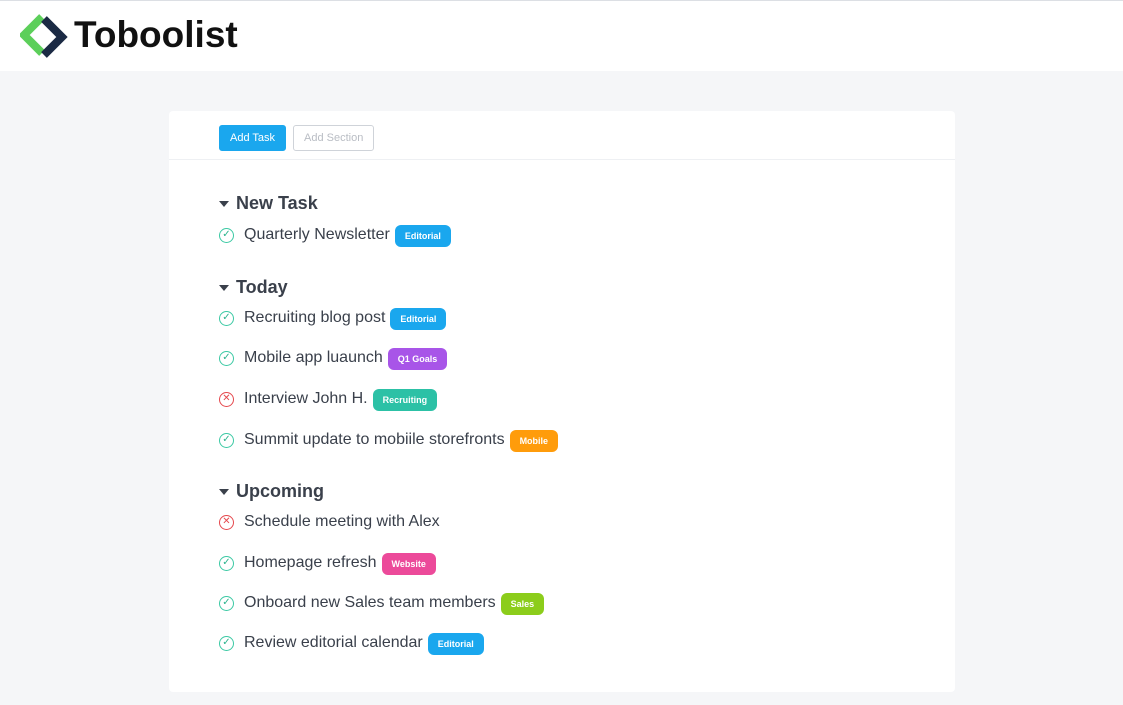 Image resolution: width=1123 pixels, height=705 pixels. I want to click on task-title: Interview John H., so click(306, 398).